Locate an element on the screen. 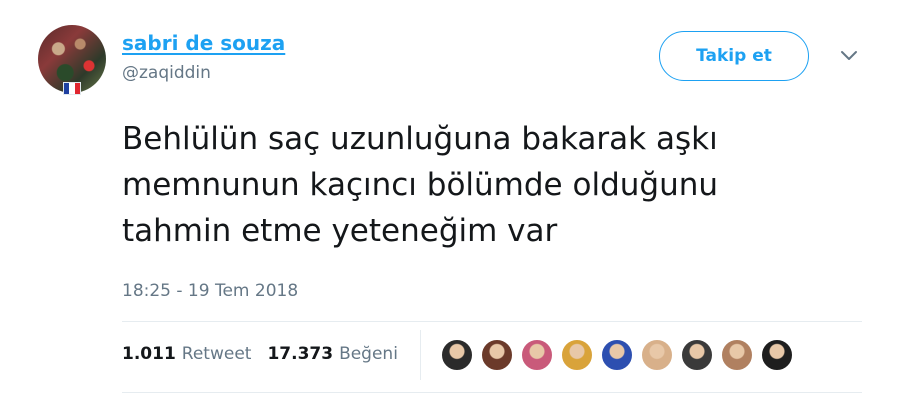 The width and height of the screenshot is (900, 413). like-count: 17.373 Beğeni is located at coordinates (332, 354).